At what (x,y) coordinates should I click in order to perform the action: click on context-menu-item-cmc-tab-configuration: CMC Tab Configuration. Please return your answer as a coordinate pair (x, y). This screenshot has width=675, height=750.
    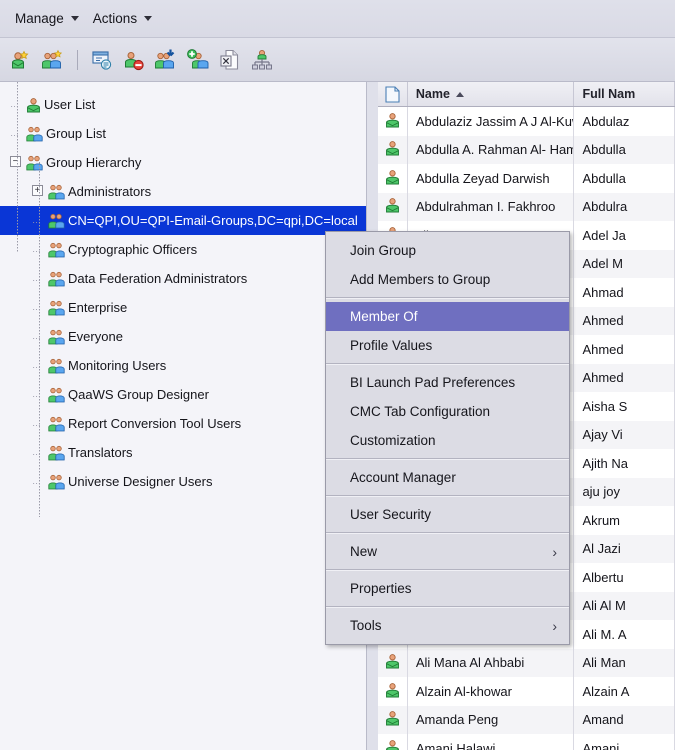
    Looking at the image, I should click on (447, 411).